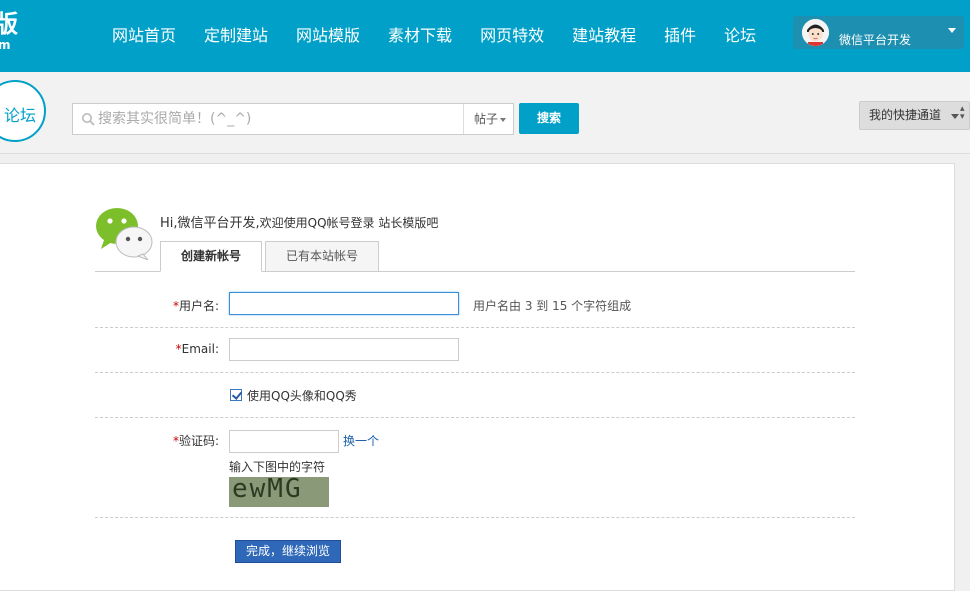 This screenshot has width=970, height=591. What do you see at coordinates (124, 234) in the screenshot?
I see `wechat-logo-icon` at bounding box center [124, 234].